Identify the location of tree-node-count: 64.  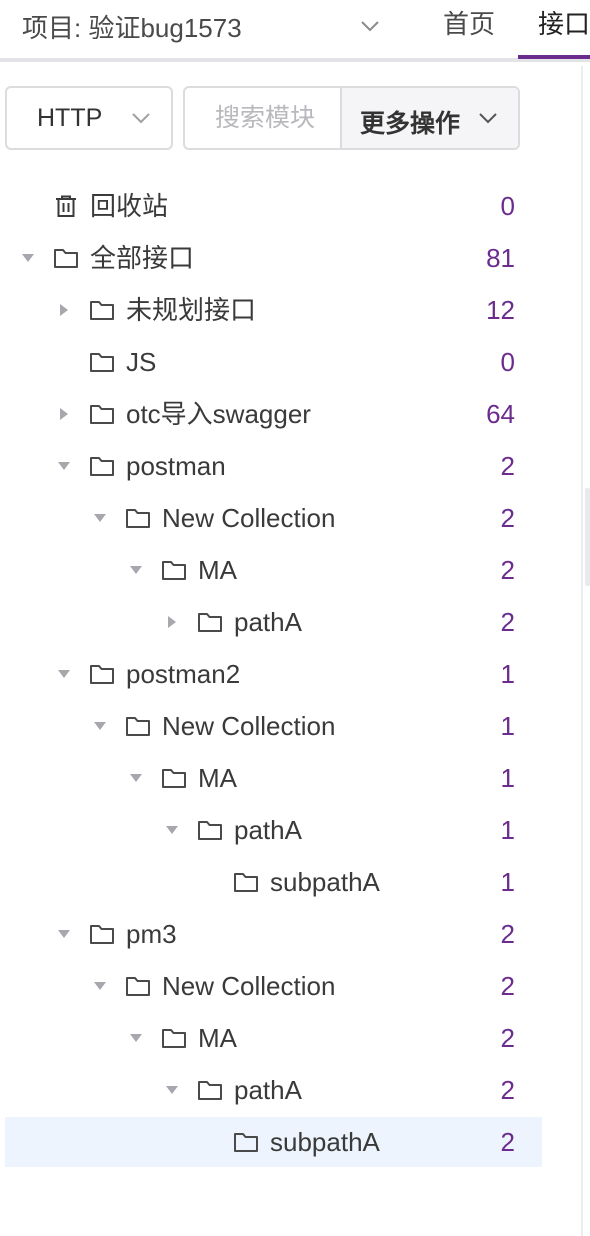
(500, 414).